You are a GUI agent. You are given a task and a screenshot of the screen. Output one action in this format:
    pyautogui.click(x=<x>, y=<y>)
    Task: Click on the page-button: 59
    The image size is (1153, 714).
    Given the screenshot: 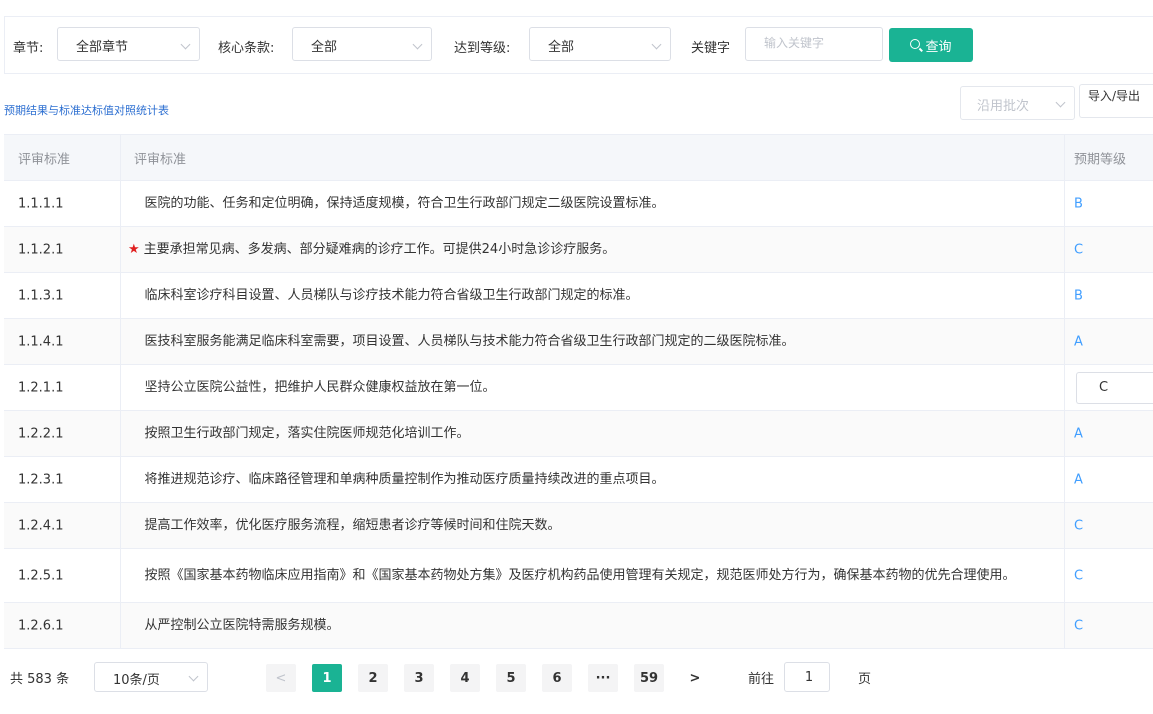 What is the action you would take?
    pyautogui.click(x=649, y=678)
    